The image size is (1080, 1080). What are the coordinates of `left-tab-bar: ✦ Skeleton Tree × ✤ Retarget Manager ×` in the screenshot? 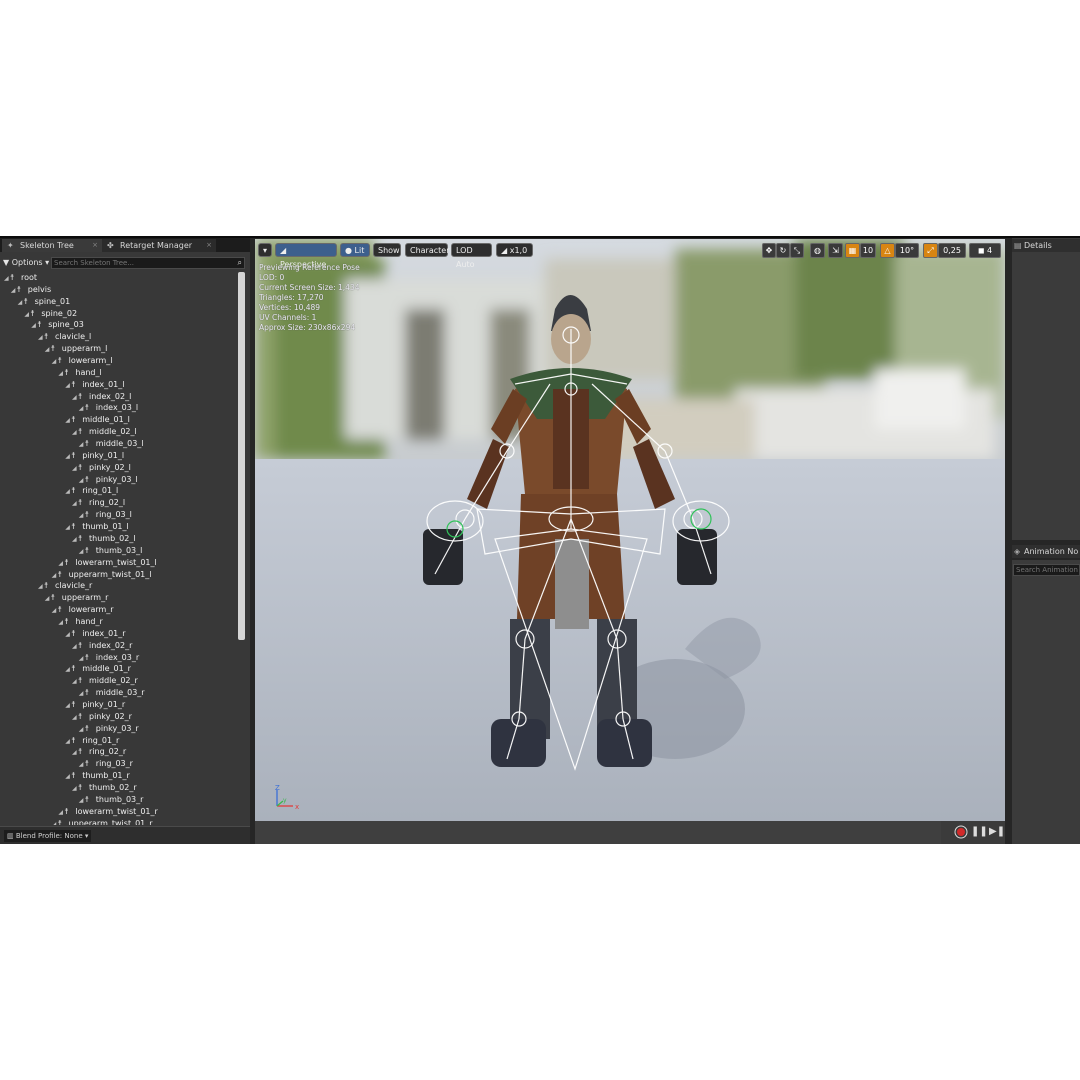 It's located at (125, 245).